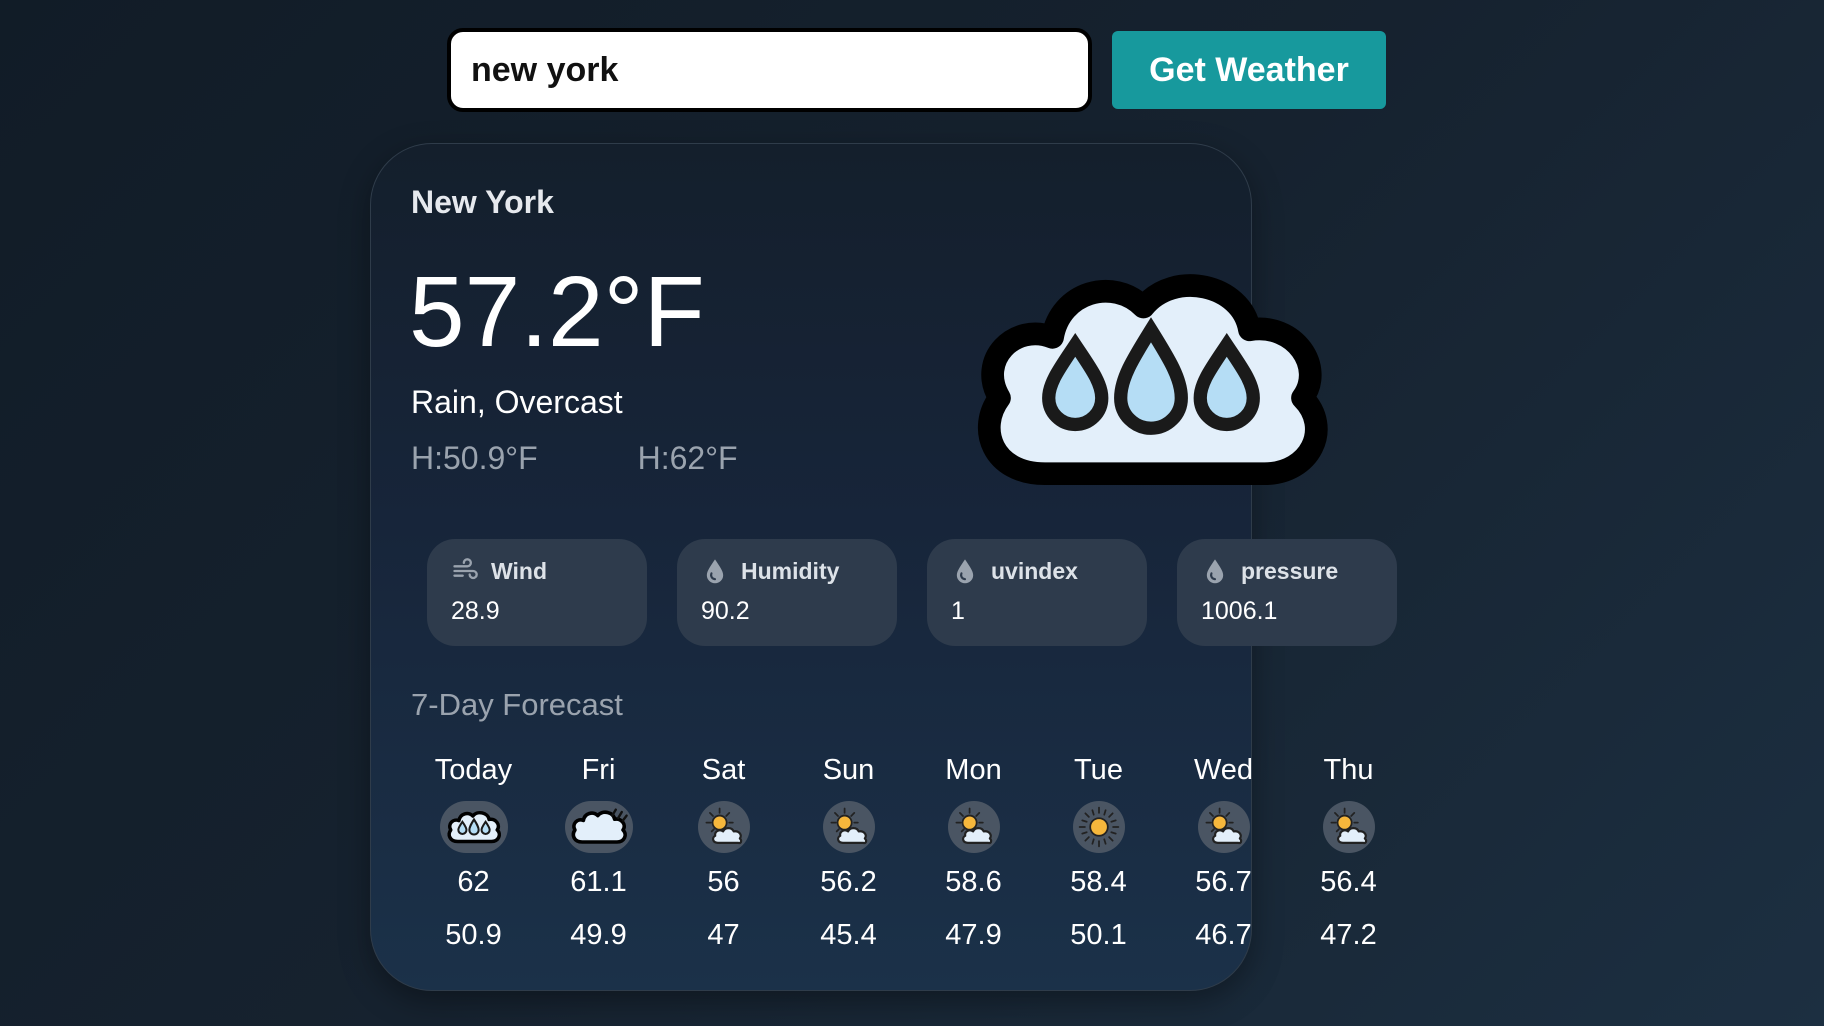  I want to click on forecast-day: Today 62 50.9, so click(473, 853).